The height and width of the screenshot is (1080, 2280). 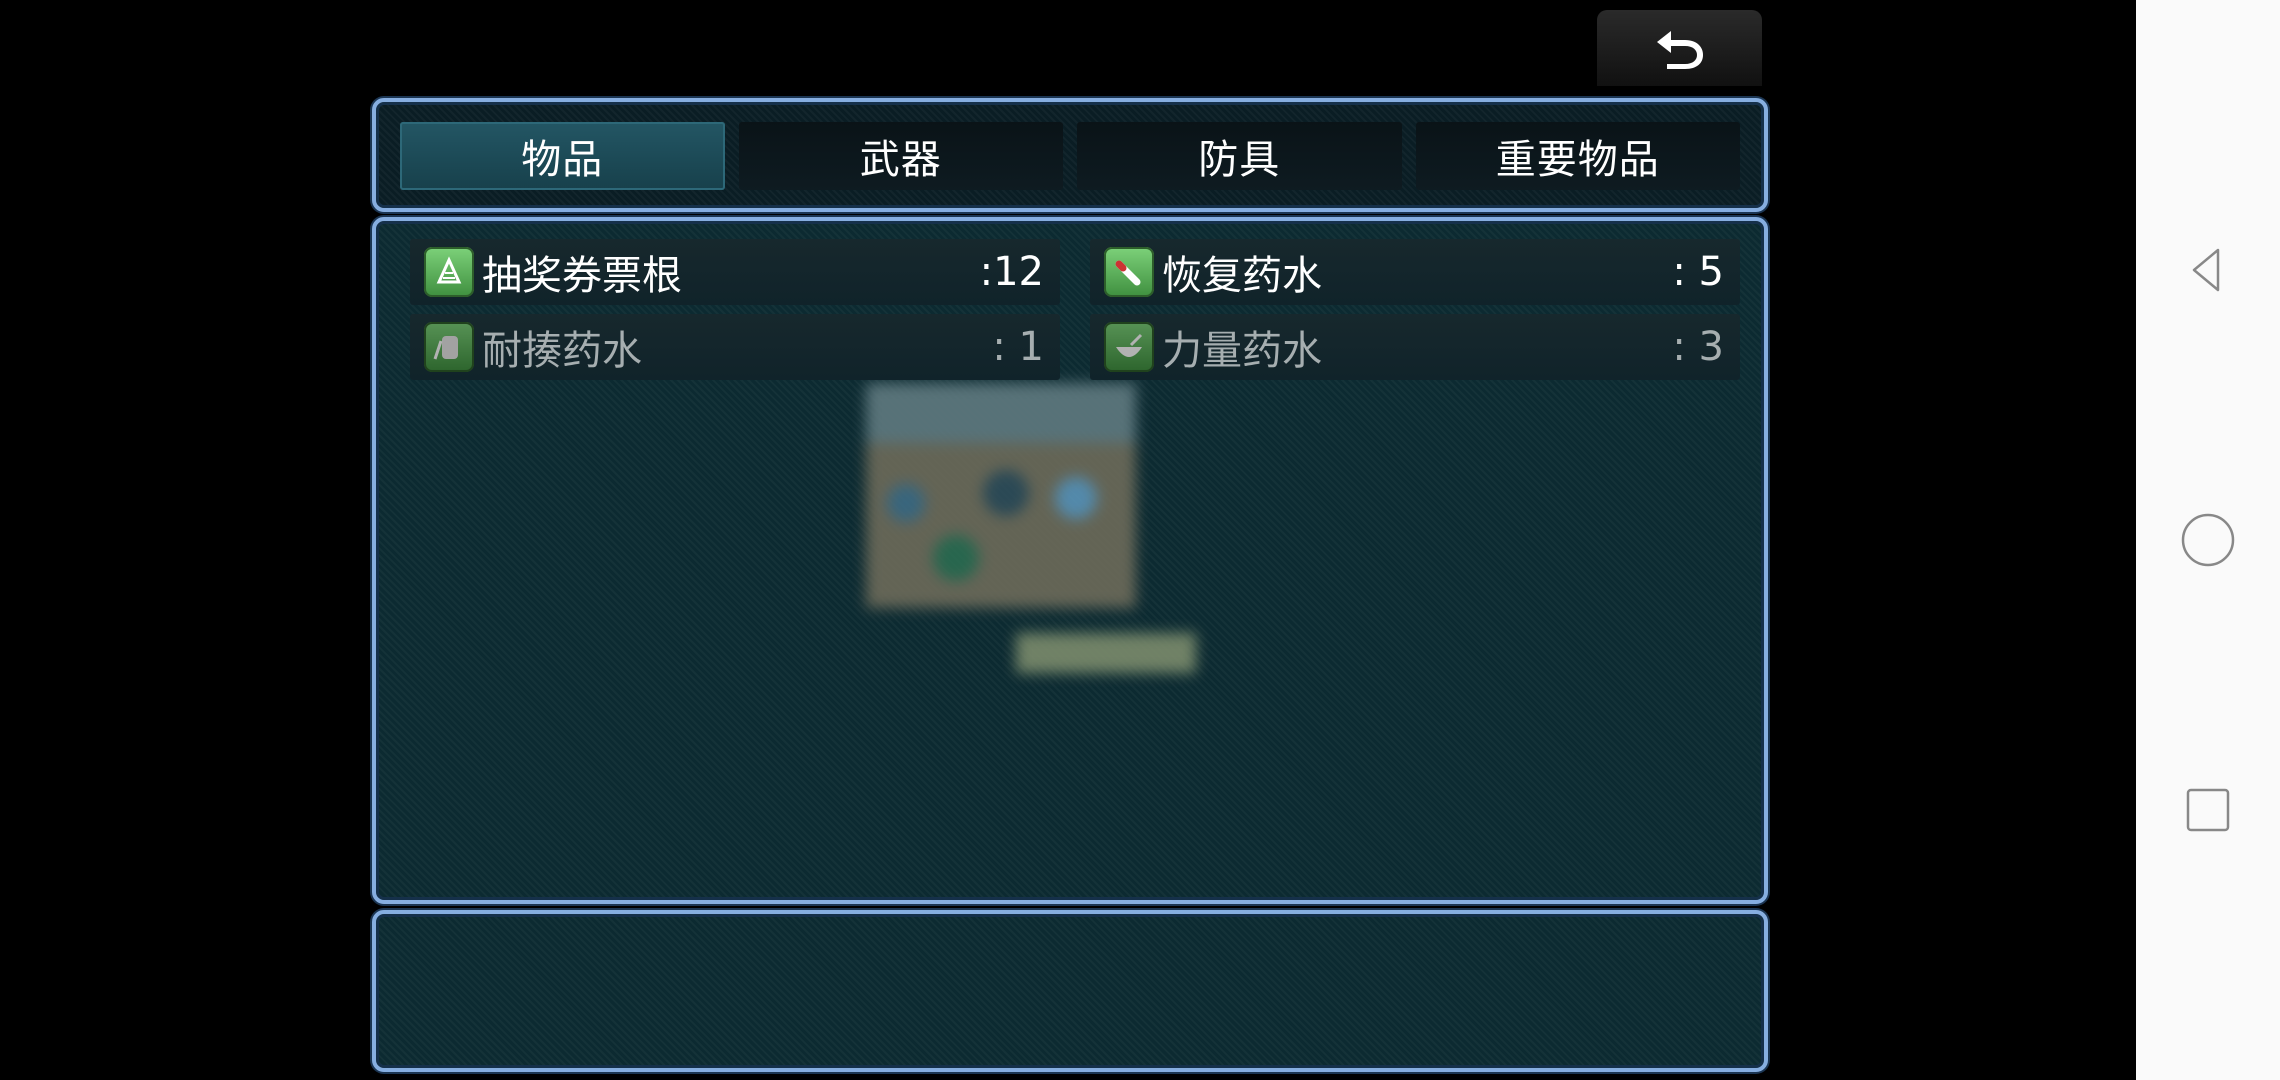 What do you see at coordinates (1415, 347) in the screenshot?
I see `item-row-strength-potion: 力量药水 : 3` at bounding box center [1415, 347].